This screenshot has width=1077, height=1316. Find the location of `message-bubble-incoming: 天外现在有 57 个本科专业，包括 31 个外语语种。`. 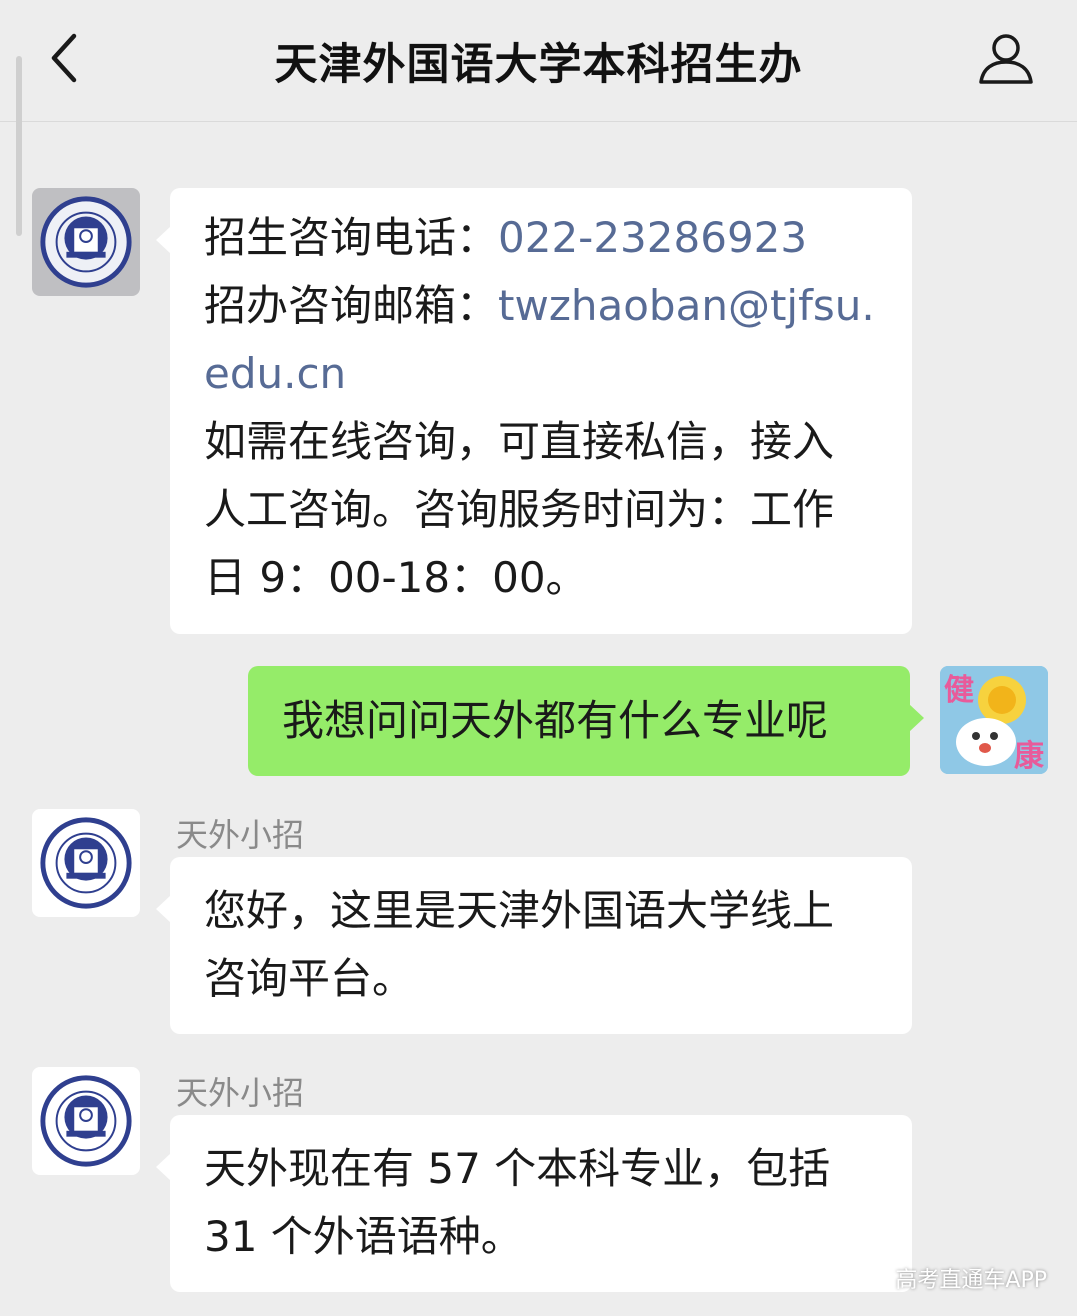

message-bubble-incoming: 天外现在有 57 个本科专业，包括 31 个外语语种。 is located at coordinates (534, 1203).